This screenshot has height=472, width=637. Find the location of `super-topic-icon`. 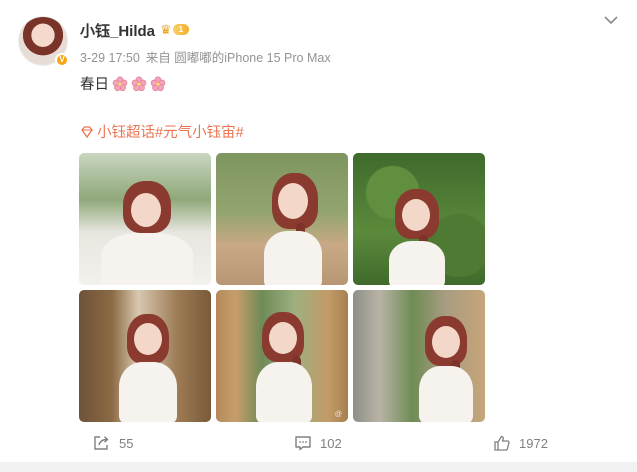

super-topic-icon is located at coordinates (87, 131).